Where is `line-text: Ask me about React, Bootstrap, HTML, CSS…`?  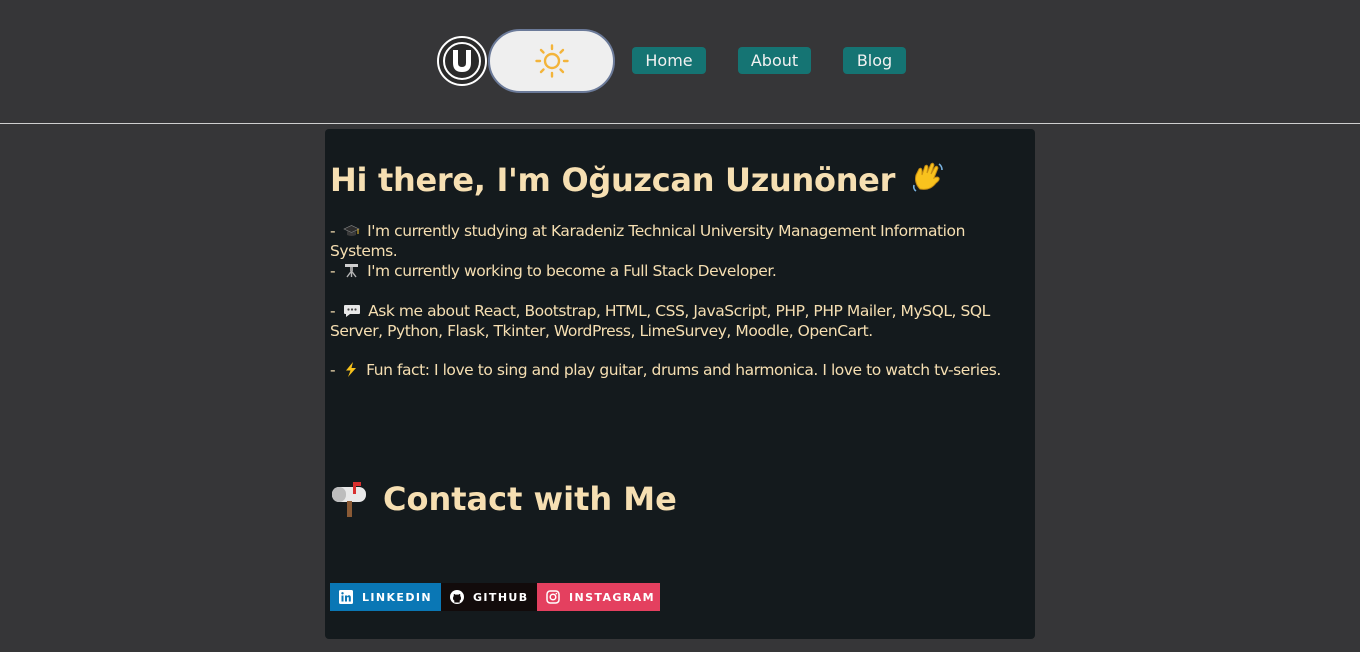 line-text: Ask me about React, Bootstrap, HTML, CSS… is located at coordinates (660, 321).